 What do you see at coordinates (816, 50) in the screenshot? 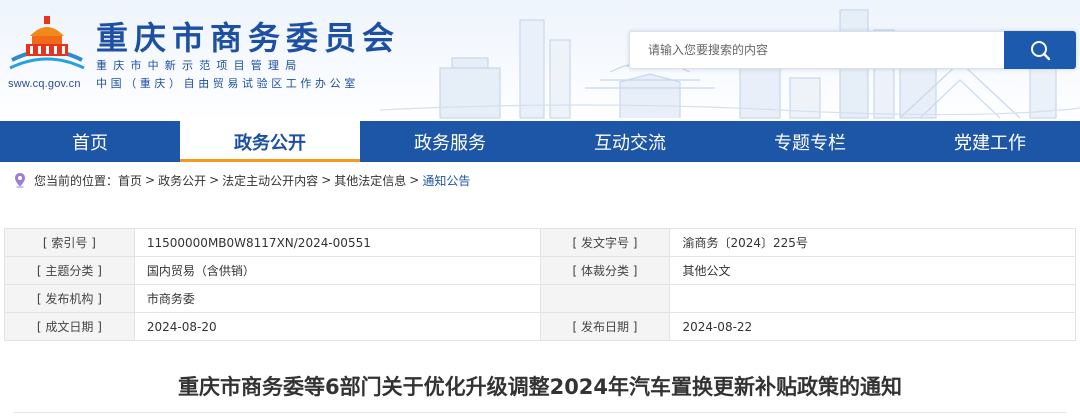
I see `search-input` at bounding box center [816, 50].